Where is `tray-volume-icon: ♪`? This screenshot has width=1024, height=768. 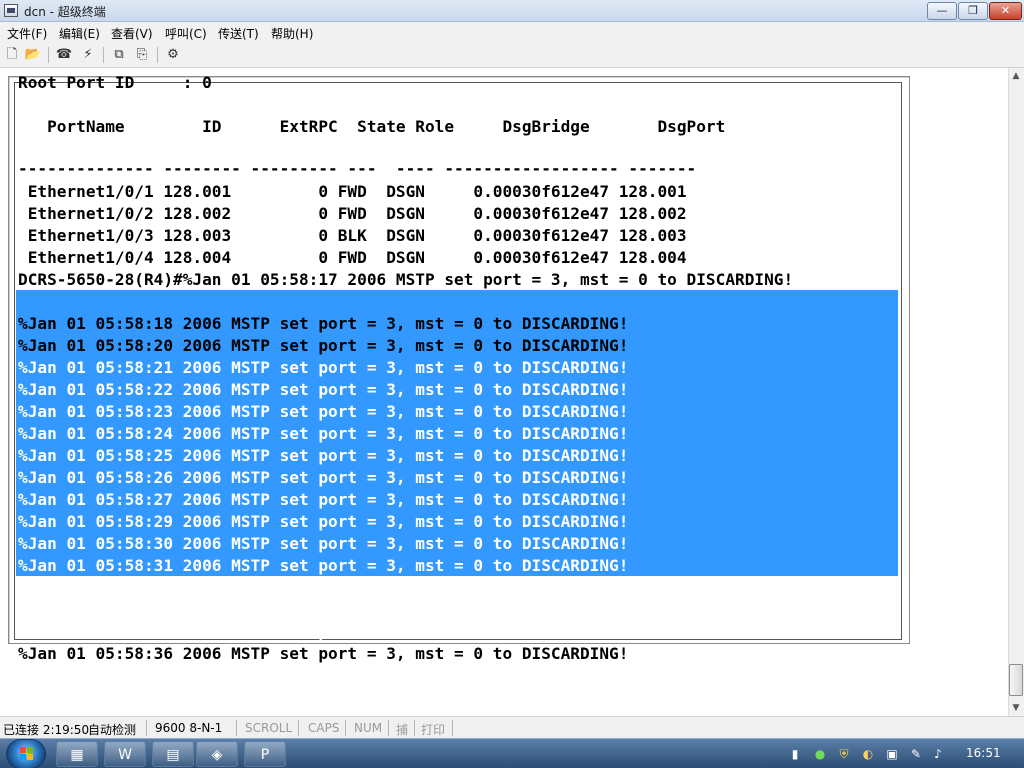
tray-volume-icon: ♪ is located at coordinates (938, 754).